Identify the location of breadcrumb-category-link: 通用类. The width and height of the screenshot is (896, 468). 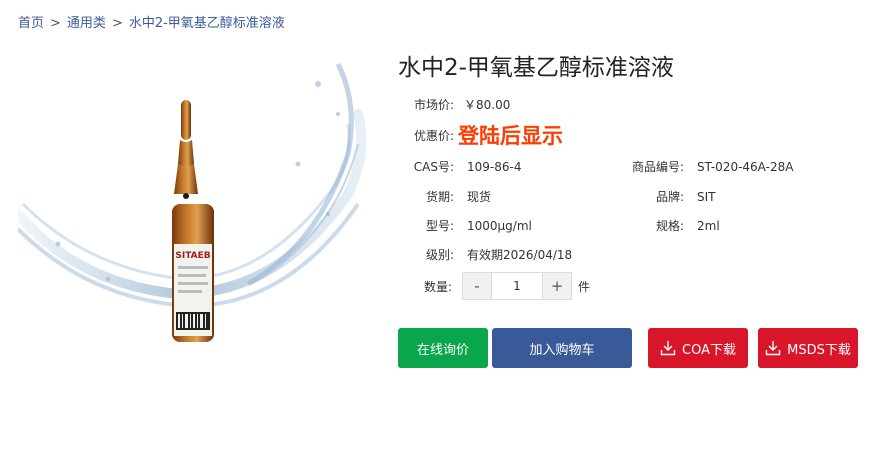
(86, 23).